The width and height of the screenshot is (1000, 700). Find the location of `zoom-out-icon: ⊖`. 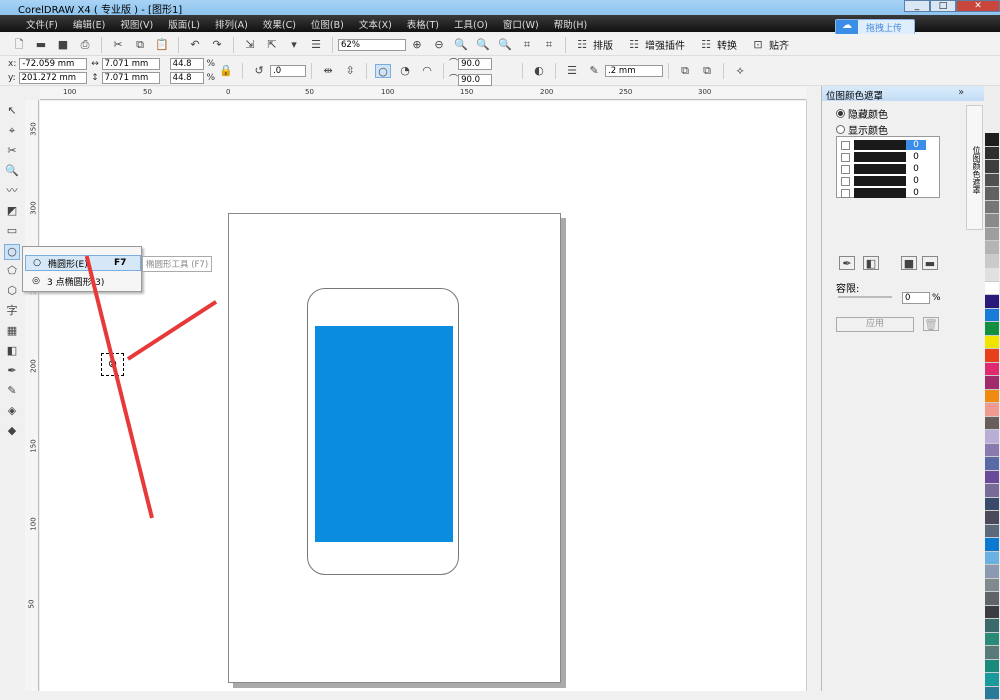

zoom-out-icon: ⊖ is located at coordinates (439, 45).